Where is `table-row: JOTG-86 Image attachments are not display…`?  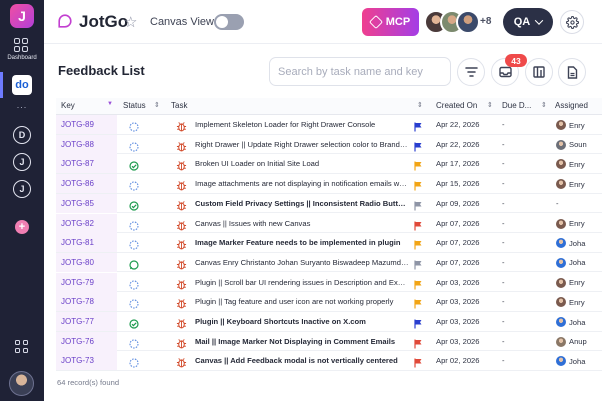 table-row: JOTG-86 Image attachments are not display… is located at coordinates (329, 184).